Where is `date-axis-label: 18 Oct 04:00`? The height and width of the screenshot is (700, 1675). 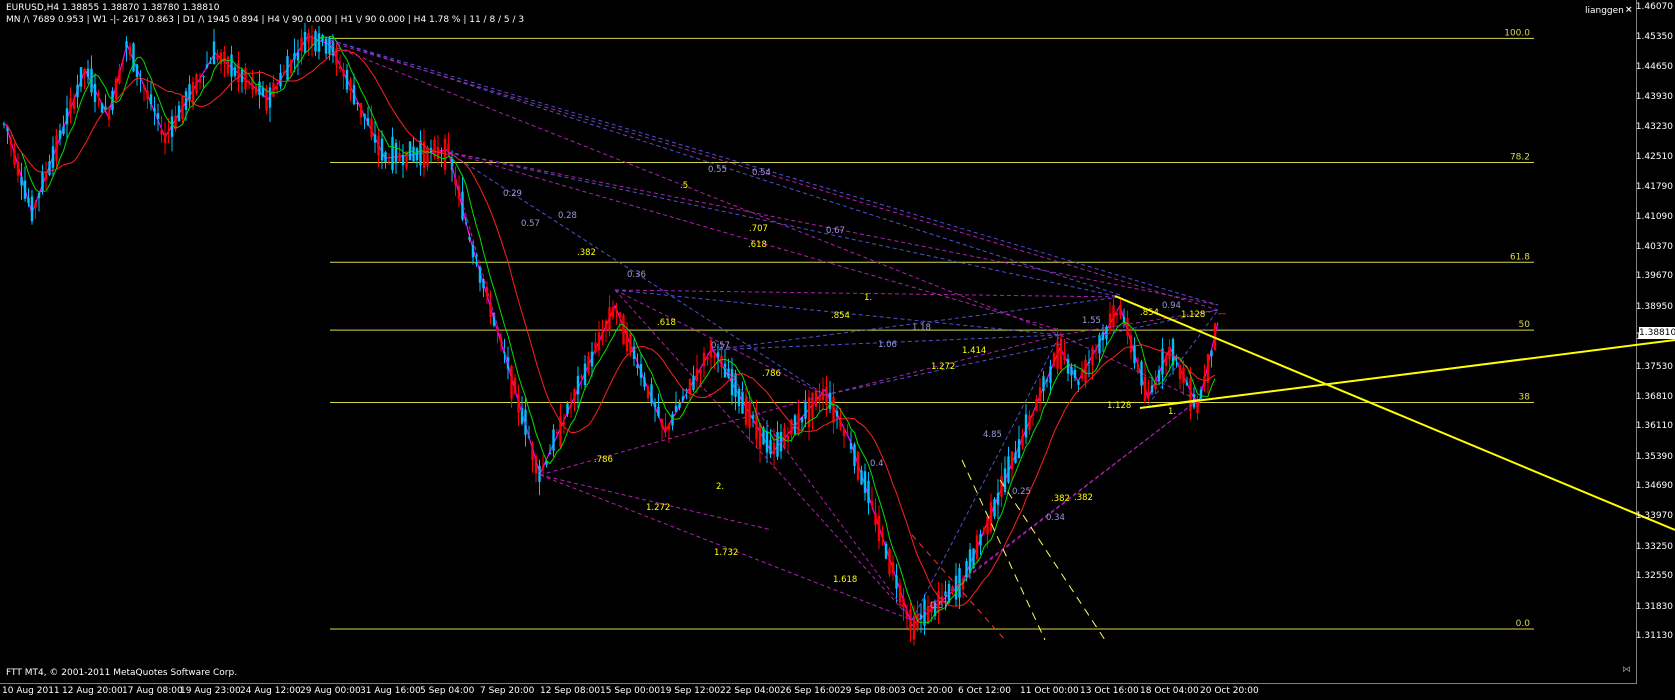
date-axis-label: 18 Oct 04:00 is located at coordinates (1169, 691).